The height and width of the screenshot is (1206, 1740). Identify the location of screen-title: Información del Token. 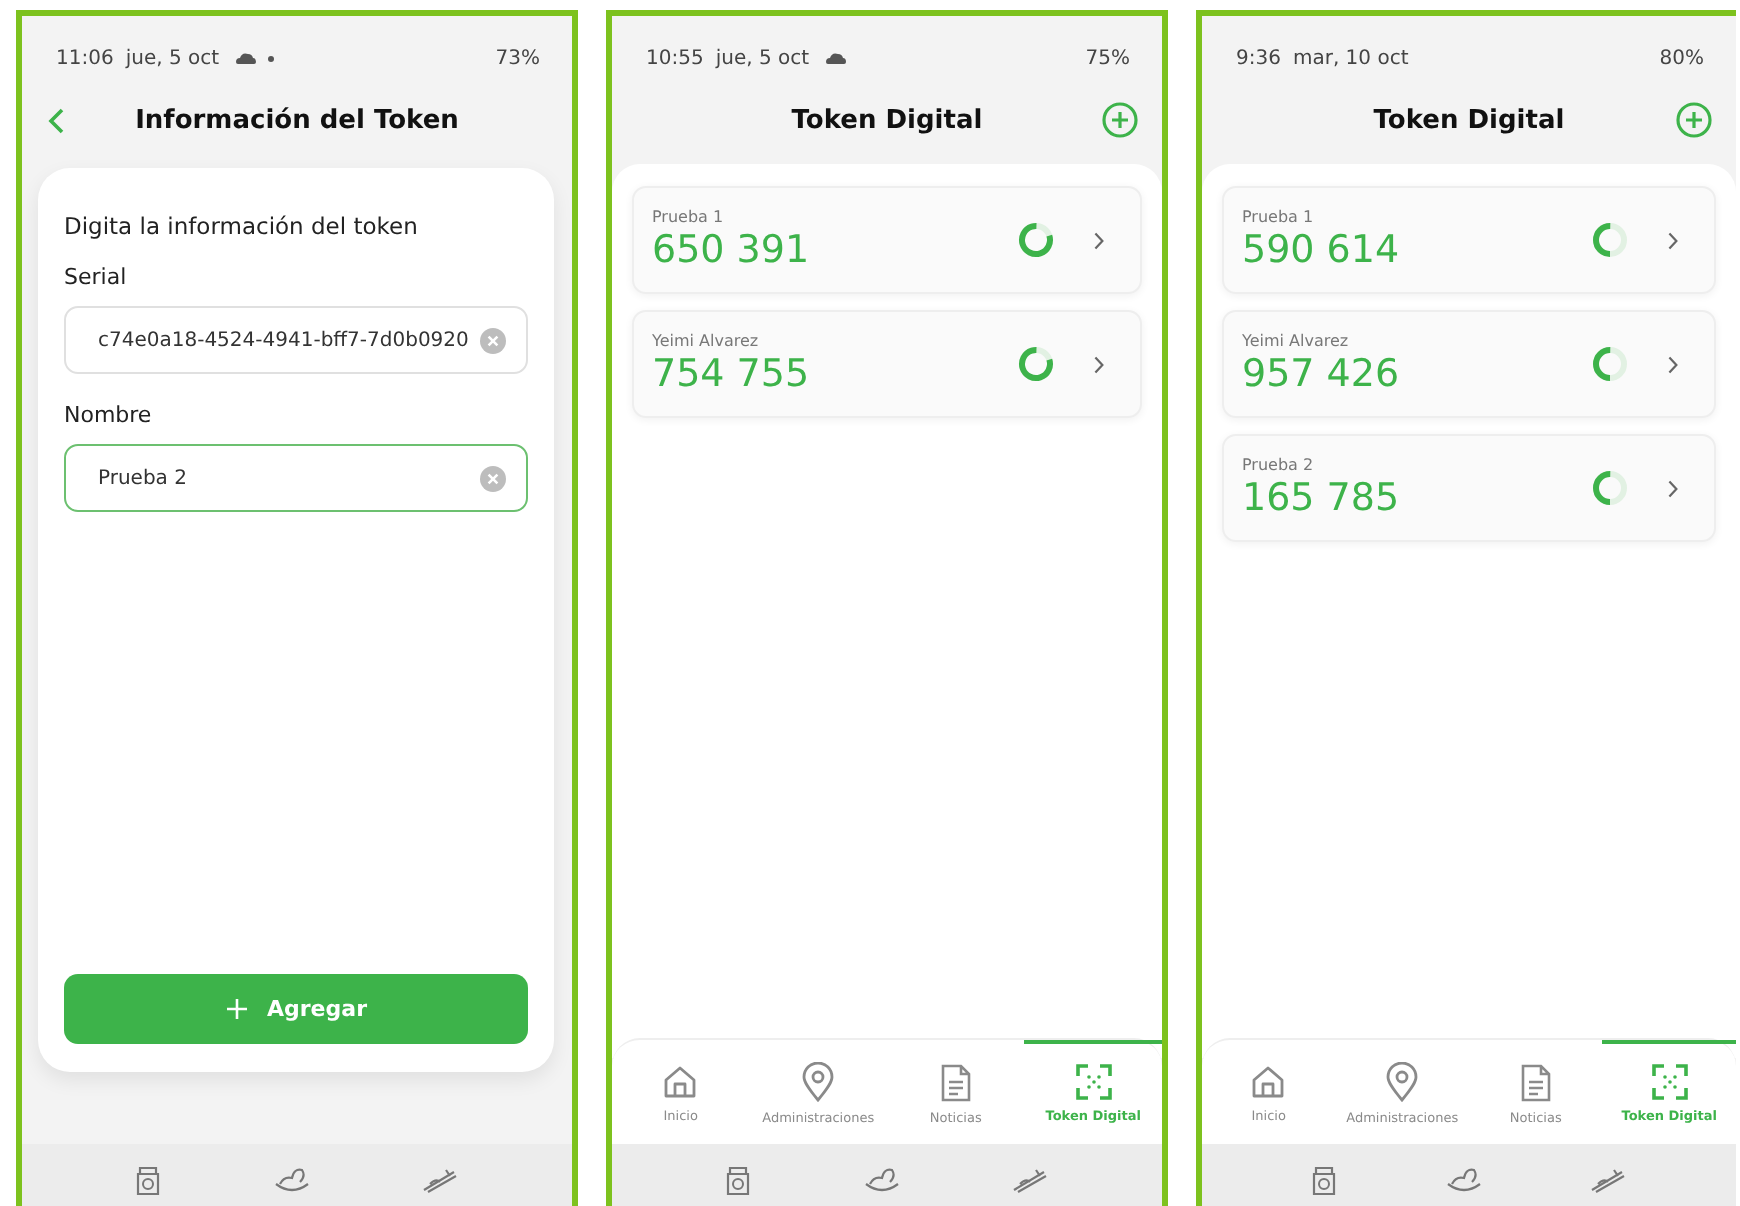
(297, 120).